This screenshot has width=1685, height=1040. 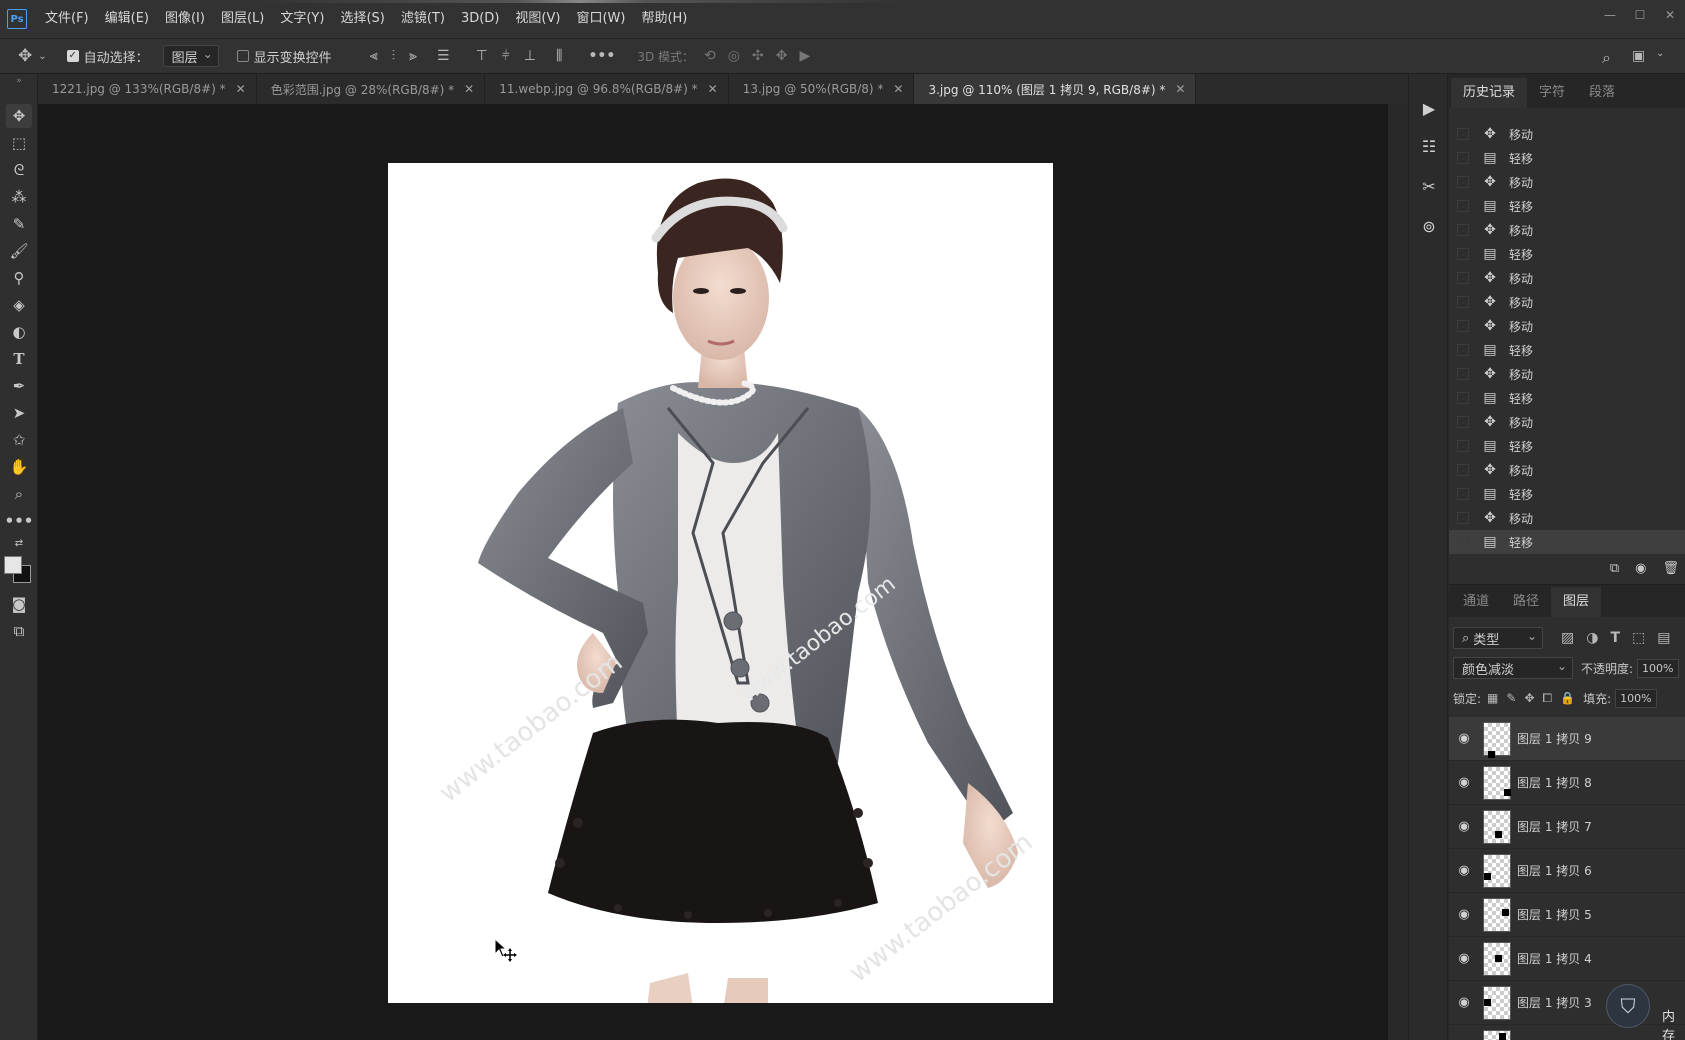 What do you see at coordinates (19, 224) in the screenshot?
I see `eyedropper-tool-icon: ✎` at bounding box center [19, 224].